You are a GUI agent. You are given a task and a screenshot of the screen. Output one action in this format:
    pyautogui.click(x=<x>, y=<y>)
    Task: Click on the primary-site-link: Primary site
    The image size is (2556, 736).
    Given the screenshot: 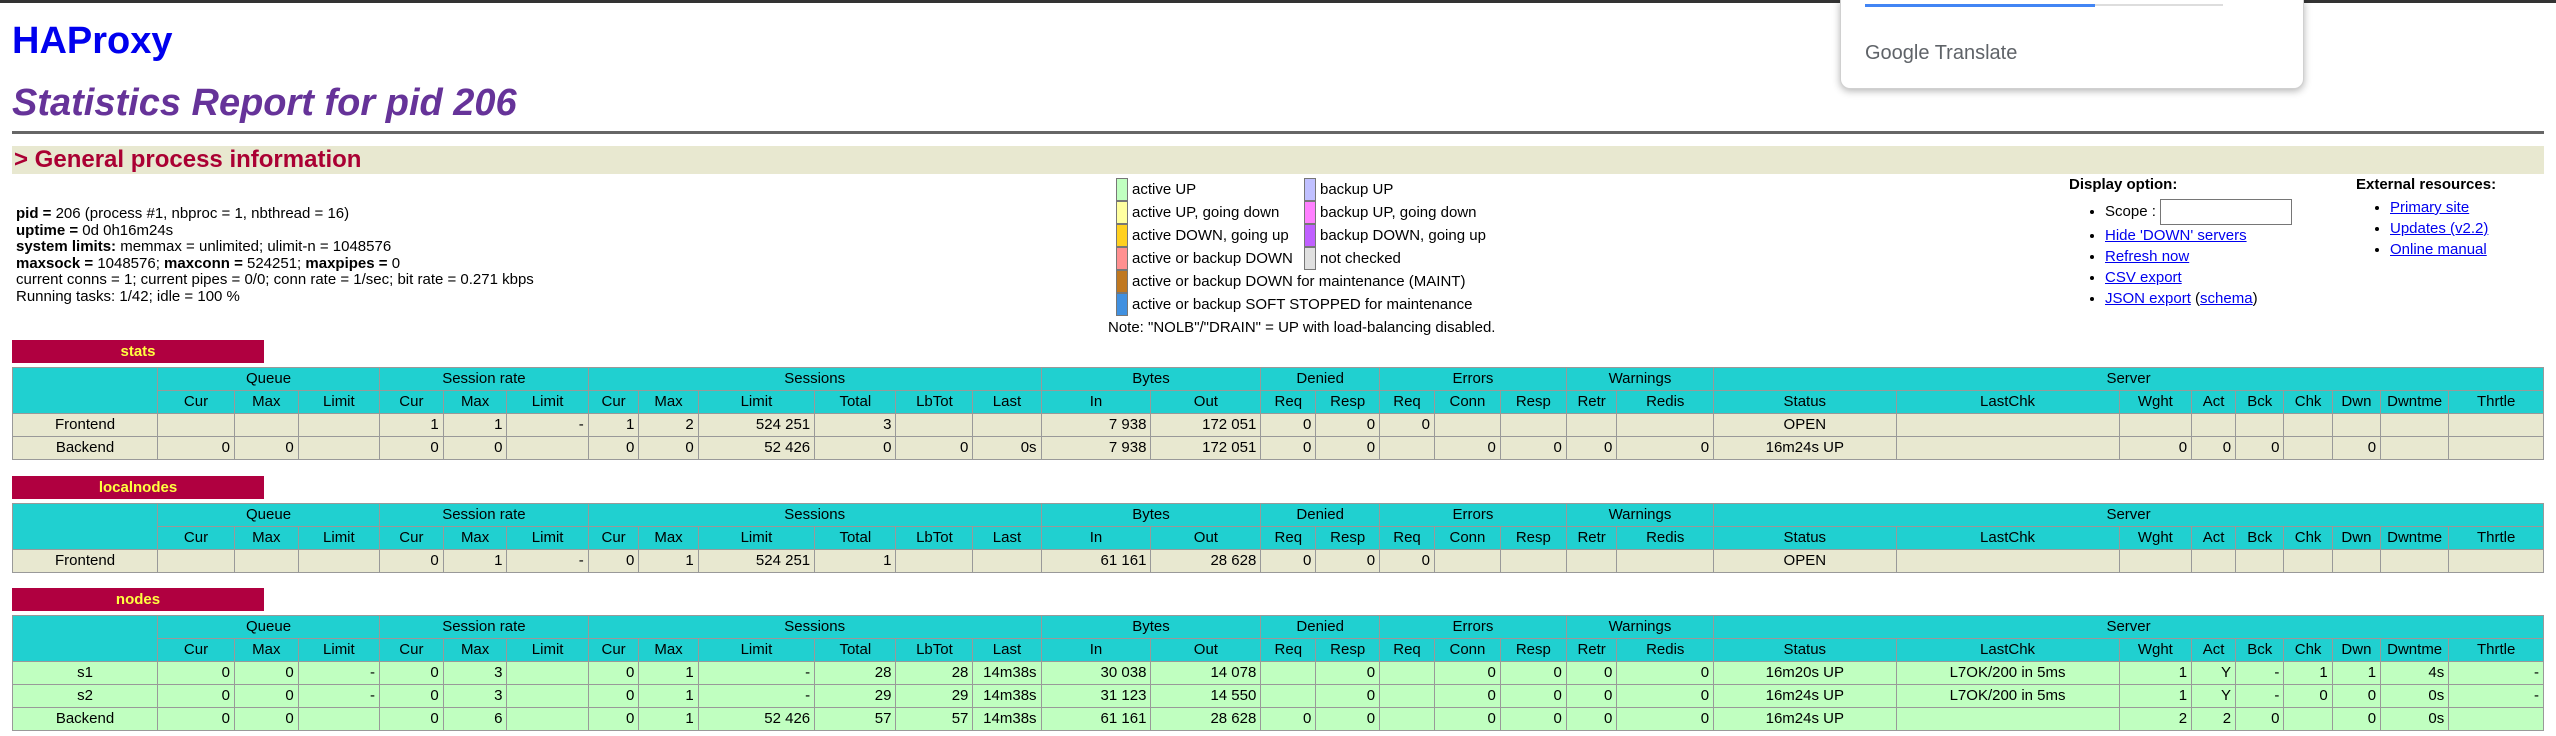 What is the action you would take?
    pyautogui.click(x=2429, y=207)
    